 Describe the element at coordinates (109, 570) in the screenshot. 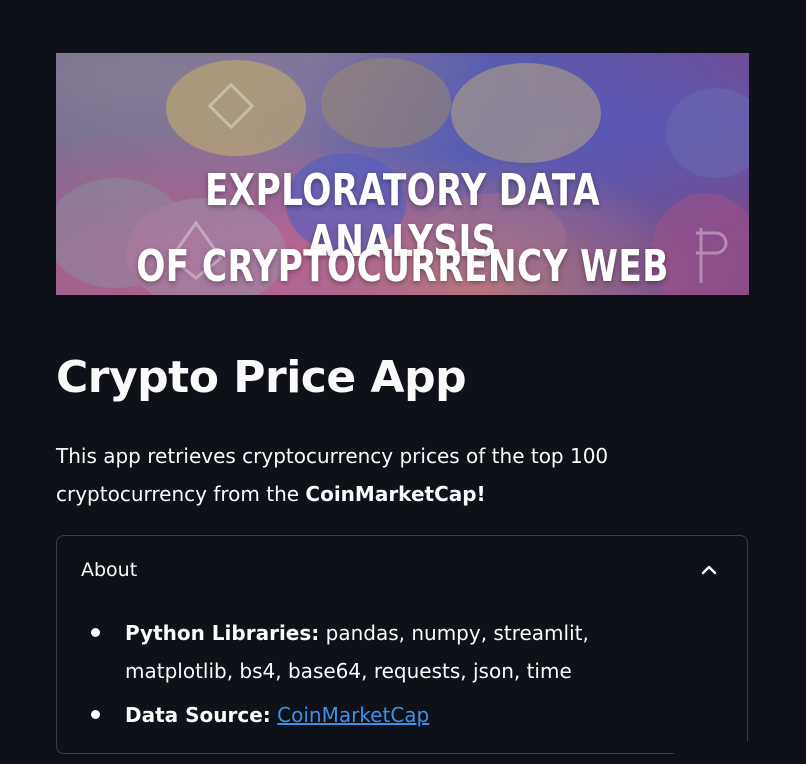

I see `about-expander-label: About` at that location.